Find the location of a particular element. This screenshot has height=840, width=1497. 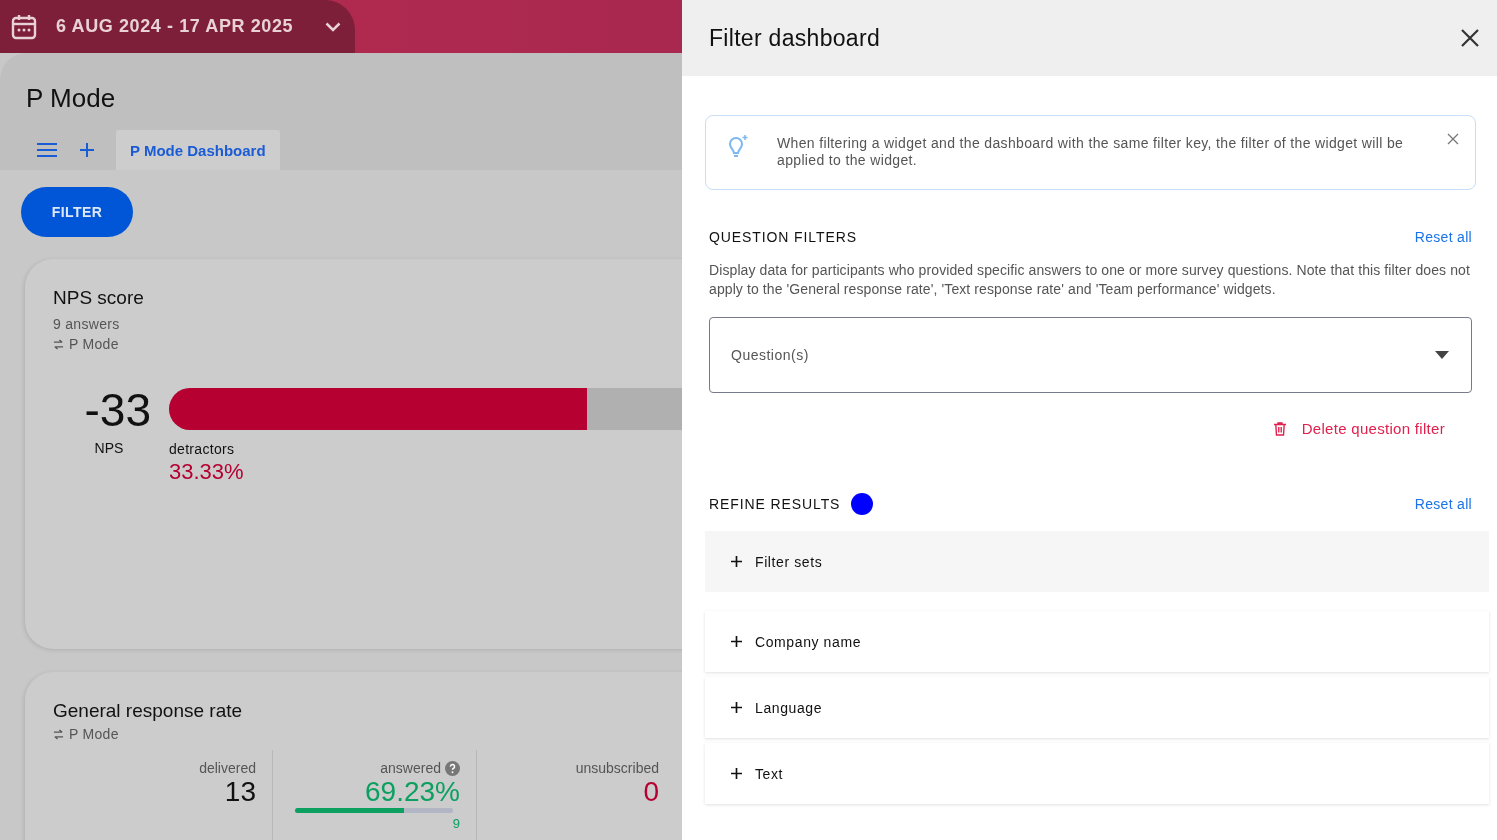

filter-item: Company name is located at coordinates (1097, 641).